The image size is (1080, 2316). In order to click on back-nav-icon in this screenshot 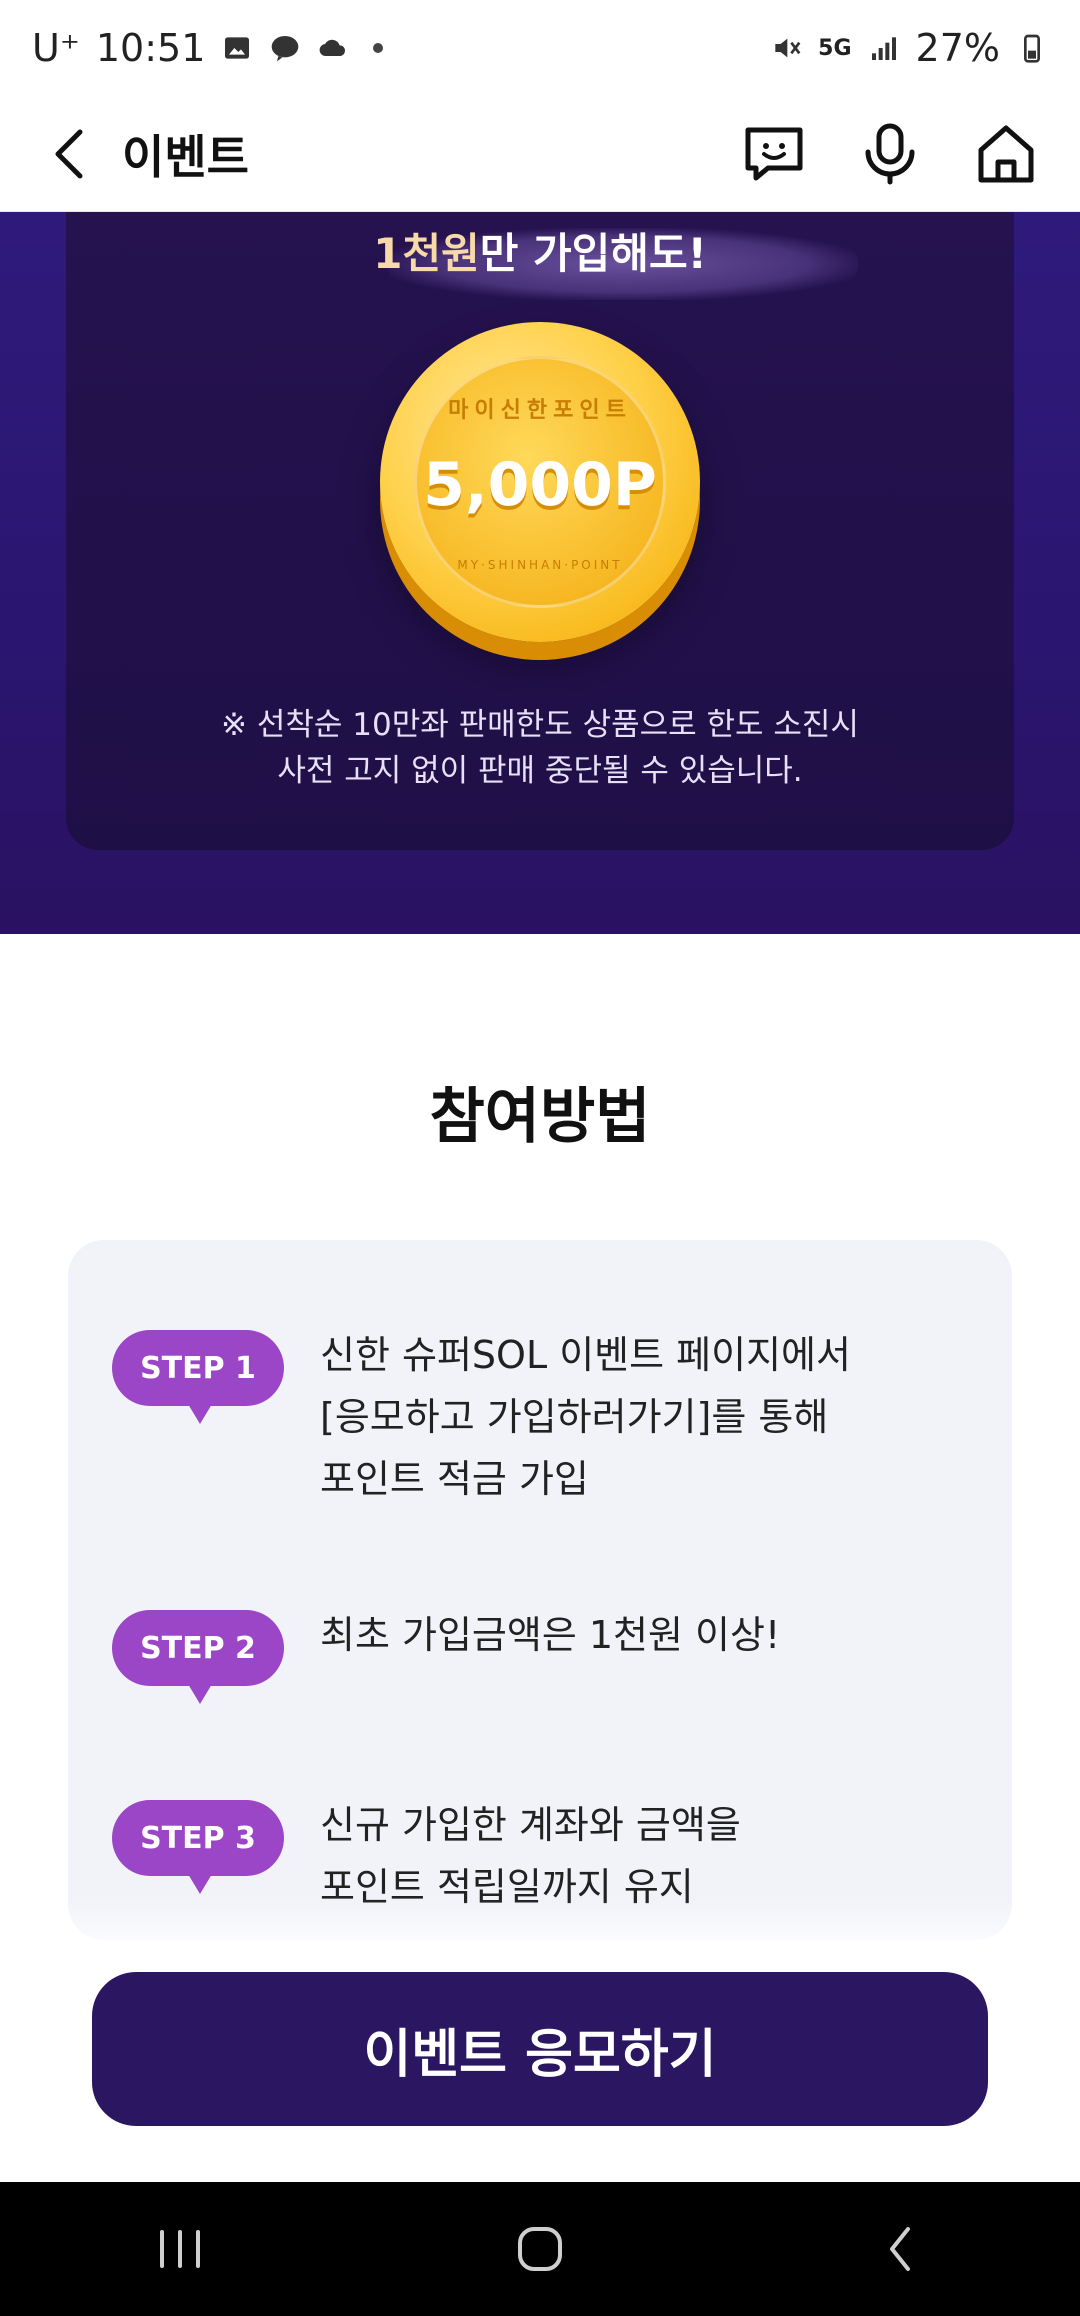, I will do `click(900, 2249)`.